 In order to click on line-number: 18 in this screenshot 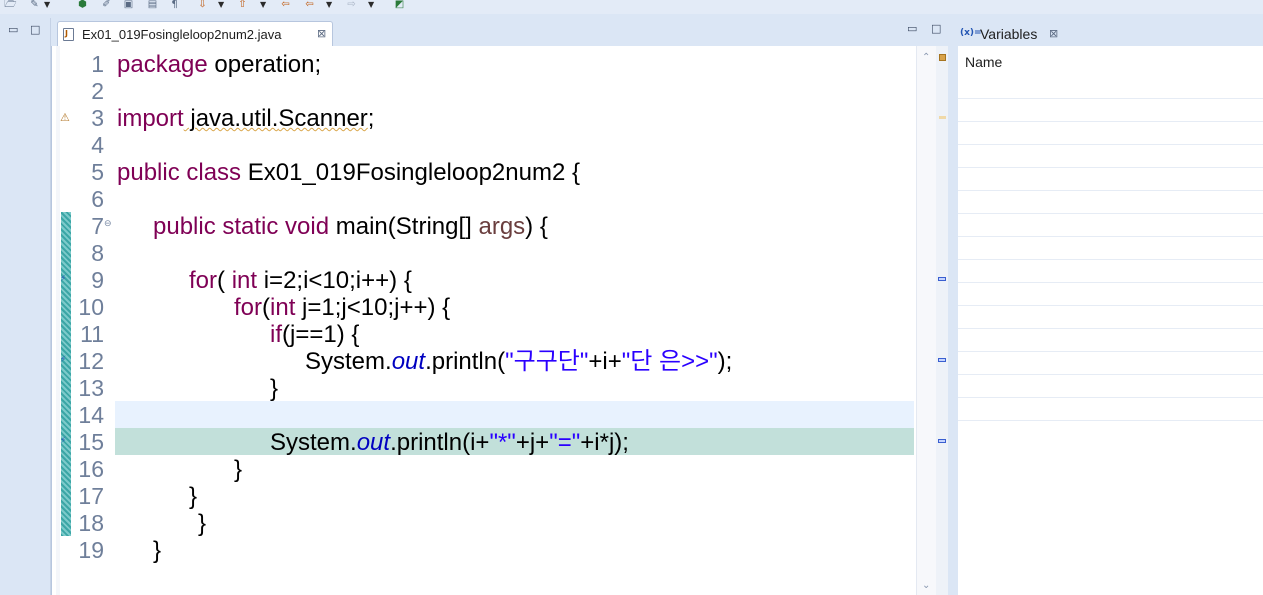, I will do `click(91, 523)`.